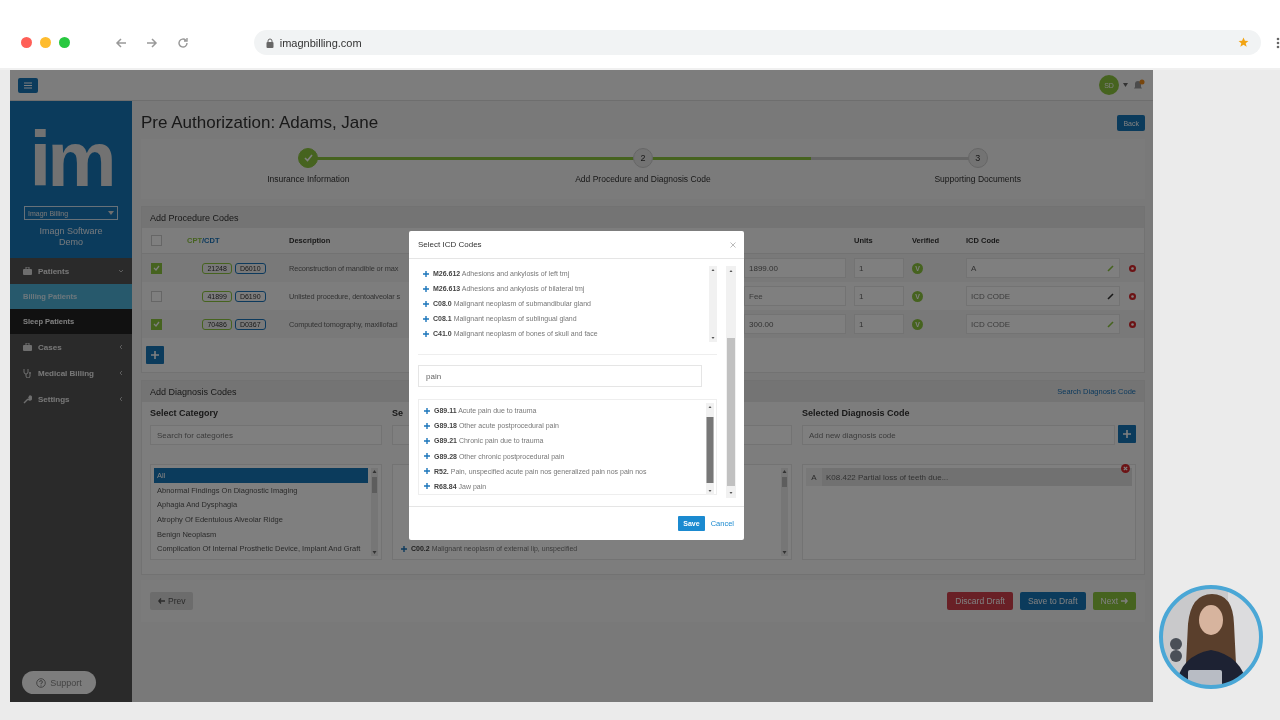  What do you see at coordinates (71, 347) in the screenshot?
I see `sidebar-item: Cases` at bounding box center [71, 347].